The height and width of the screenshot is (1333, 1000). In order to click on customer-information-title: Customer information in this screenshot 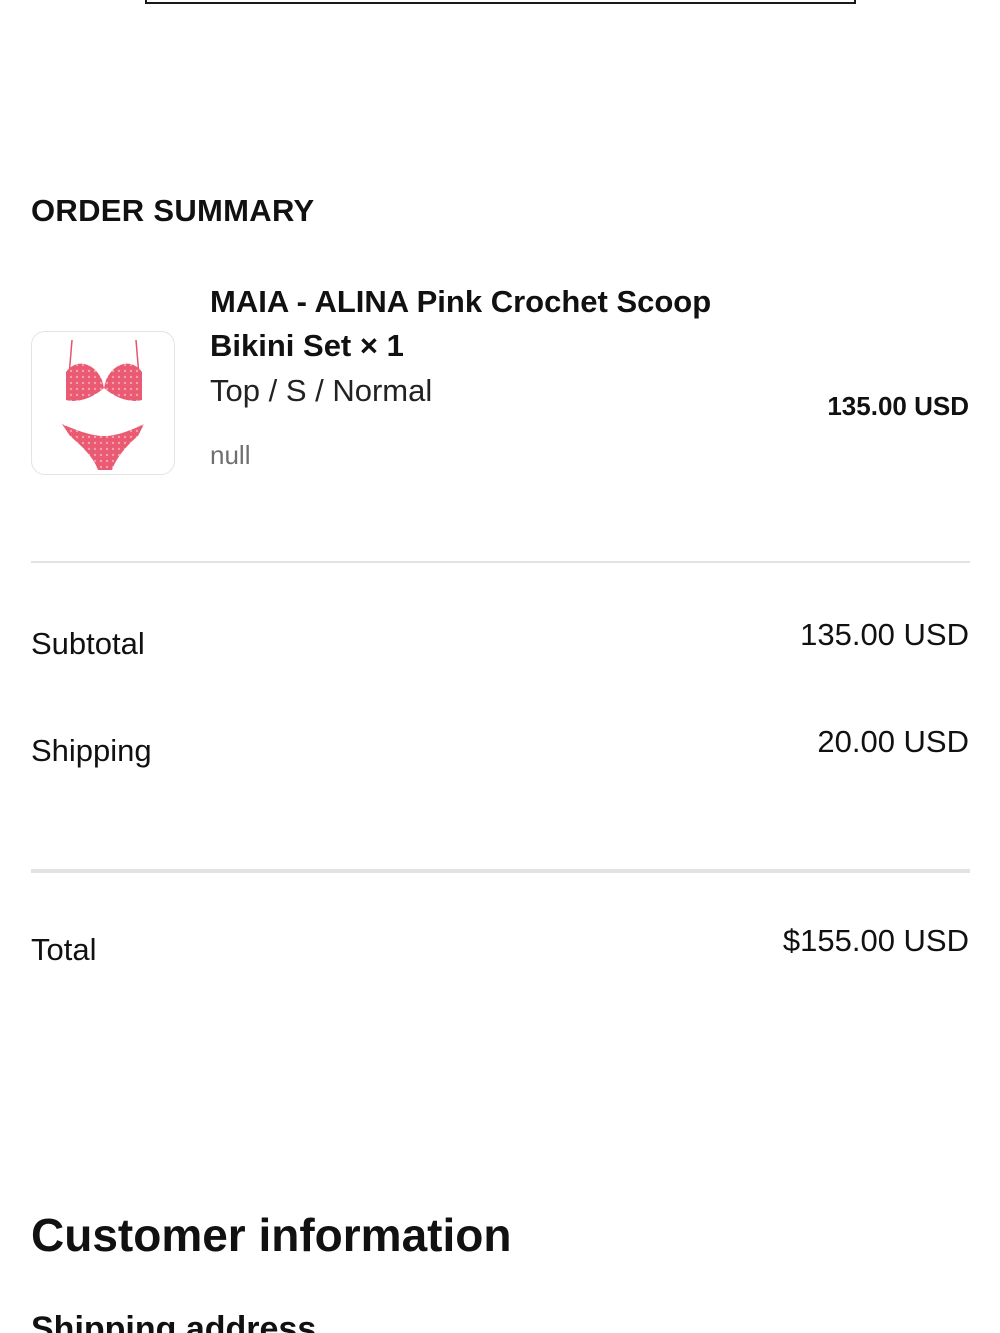, I will do `click(271, 1235)`.